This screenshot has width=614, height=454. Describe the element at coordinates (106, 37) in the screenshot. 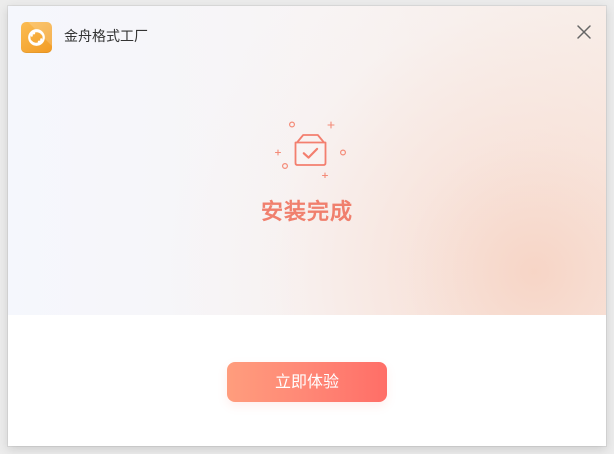

I see `window-title: 金舟格式工厂` at that location.